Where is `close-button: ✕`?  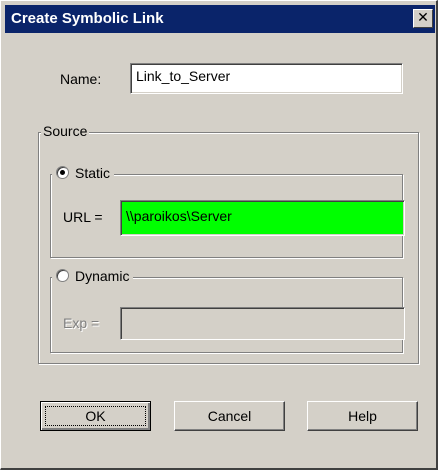
close-button: ✕ is located at coordinates (423, 18).